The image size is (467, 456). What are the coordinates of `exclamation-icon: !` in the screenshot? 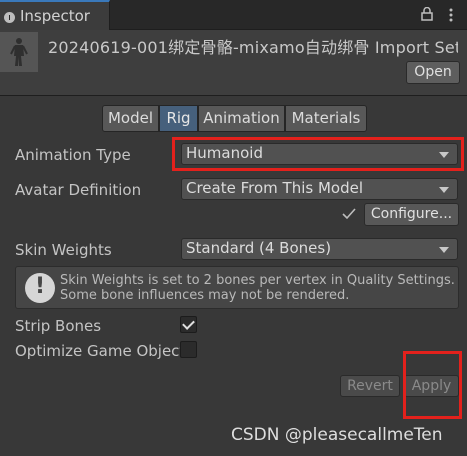 It's located at (40, 288).